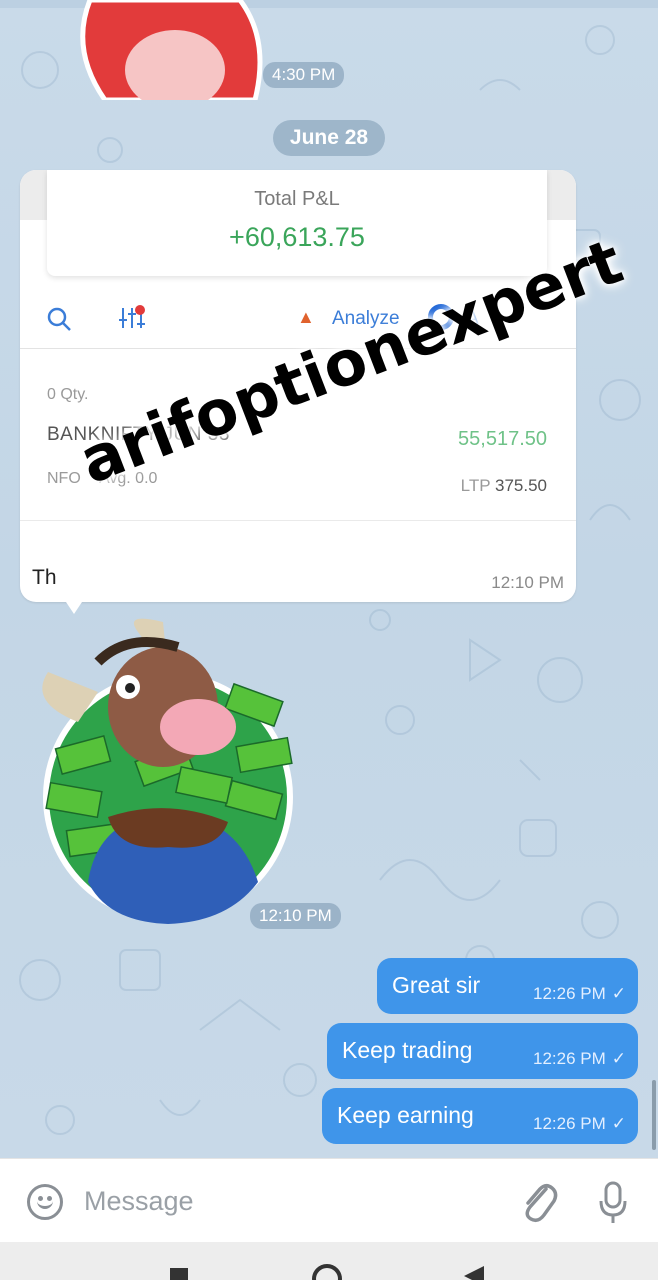 The height and width of the screenshot is (1280, 658). I want to click on paperclip-icon, so click(538, 1201).